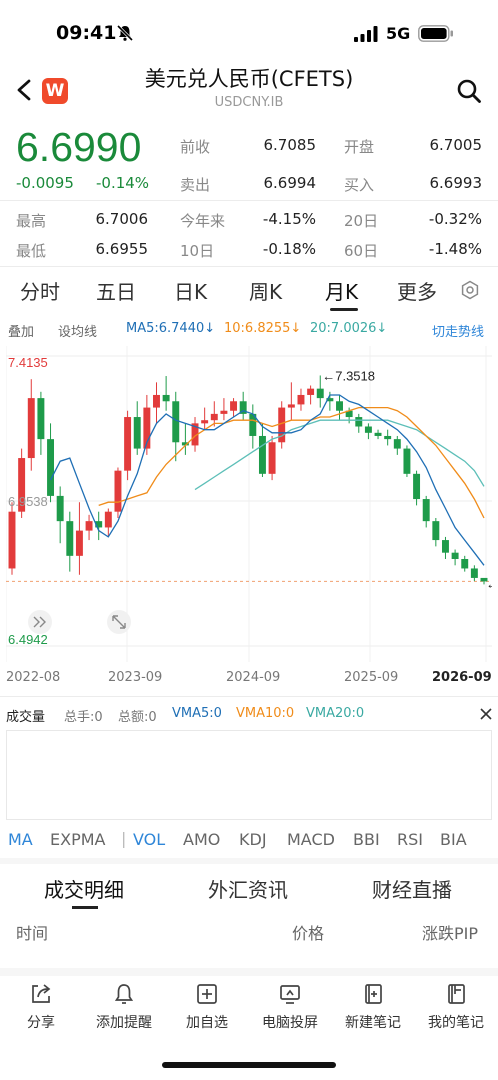 The width and height of the screenshot is (498, 1080). I want to click on change-10d-label: 10日, so click(197, 251).